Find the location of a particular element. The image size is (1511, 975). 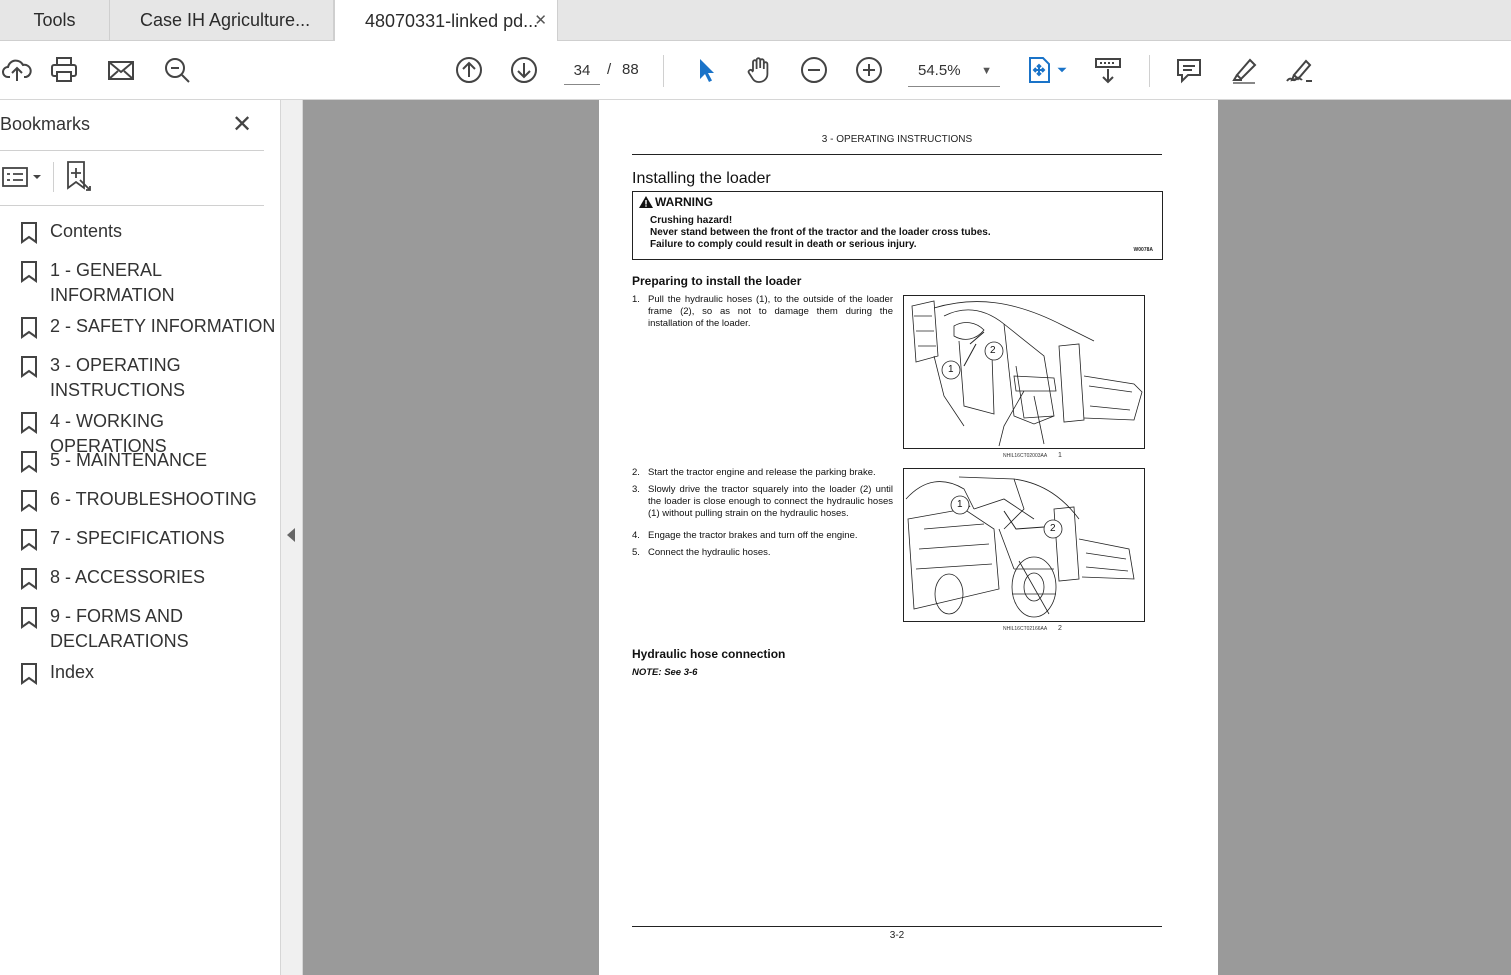

total-pages: 88 is located at coordinates (630, 69).